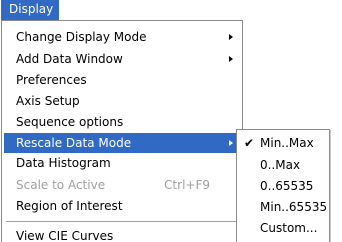 This screenshot has width=342, height=242. What do you see at coordinates (63, 163) in the screenshot?
I see `menu-item-label: Data Histogram` at bounding box center [63, 163].